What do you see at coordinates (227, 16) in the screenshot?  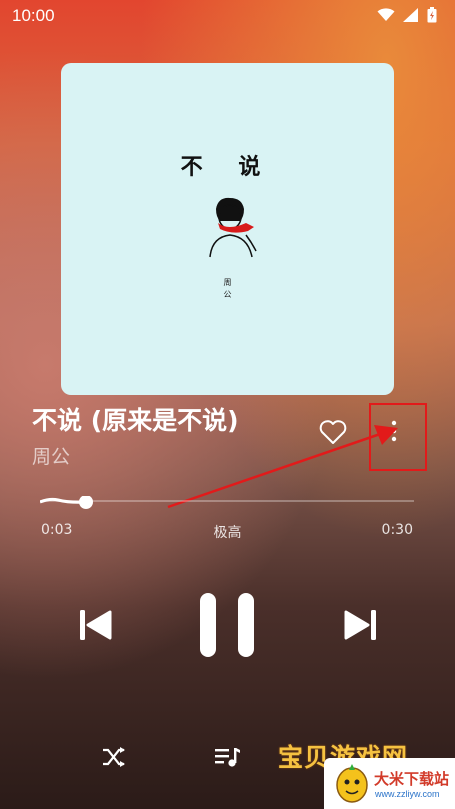 I see `status-bar: 10:00` at bounding box center [227, 16].